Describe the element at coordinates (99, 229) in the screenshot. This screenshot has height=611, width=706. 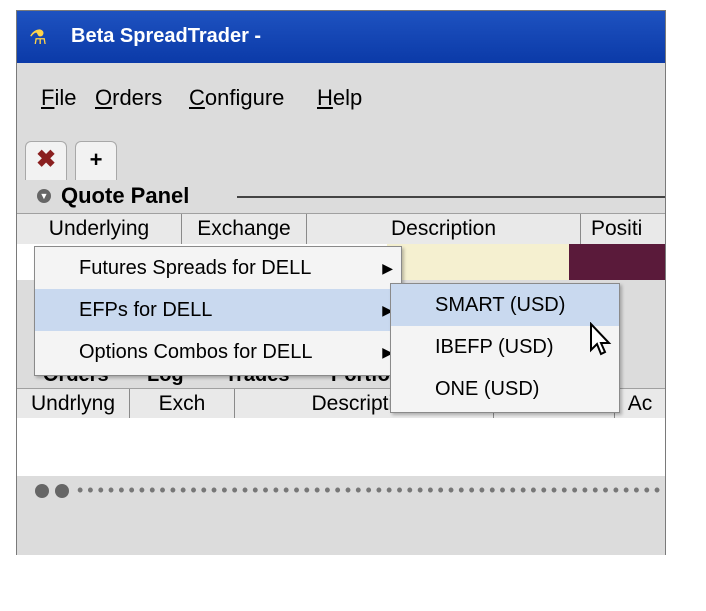
I see `col-underlying: Underlying` at that location.